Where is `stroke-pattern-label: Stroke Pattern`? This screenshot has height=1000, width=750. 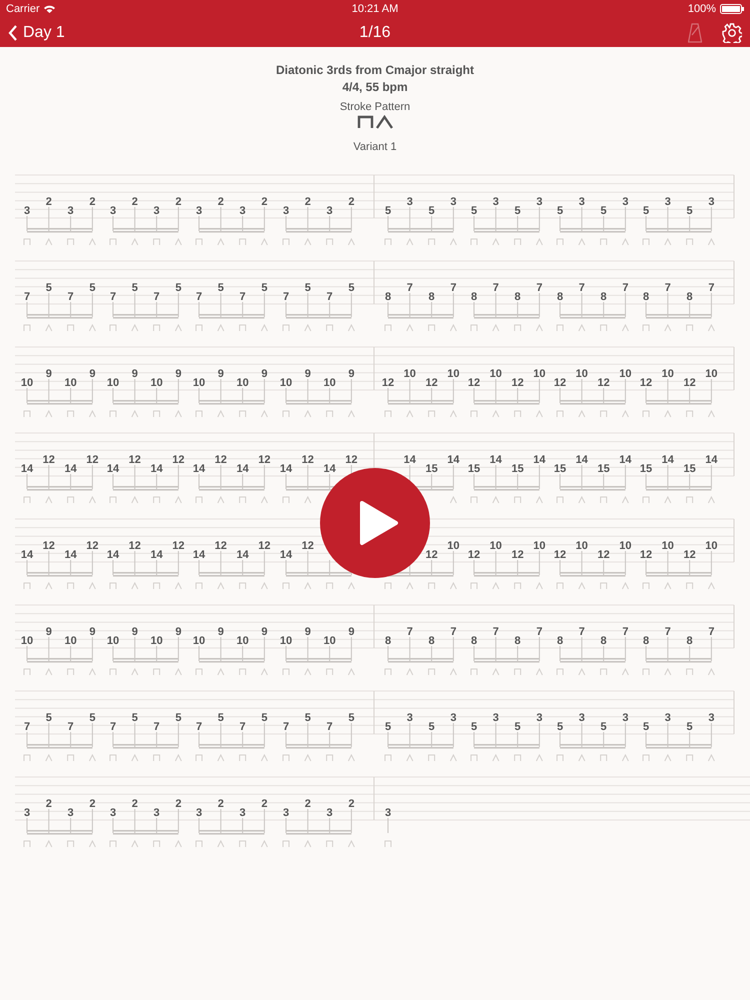 stroke-pattern-label: Stroke Pattern is located at coordinates (375, 107).